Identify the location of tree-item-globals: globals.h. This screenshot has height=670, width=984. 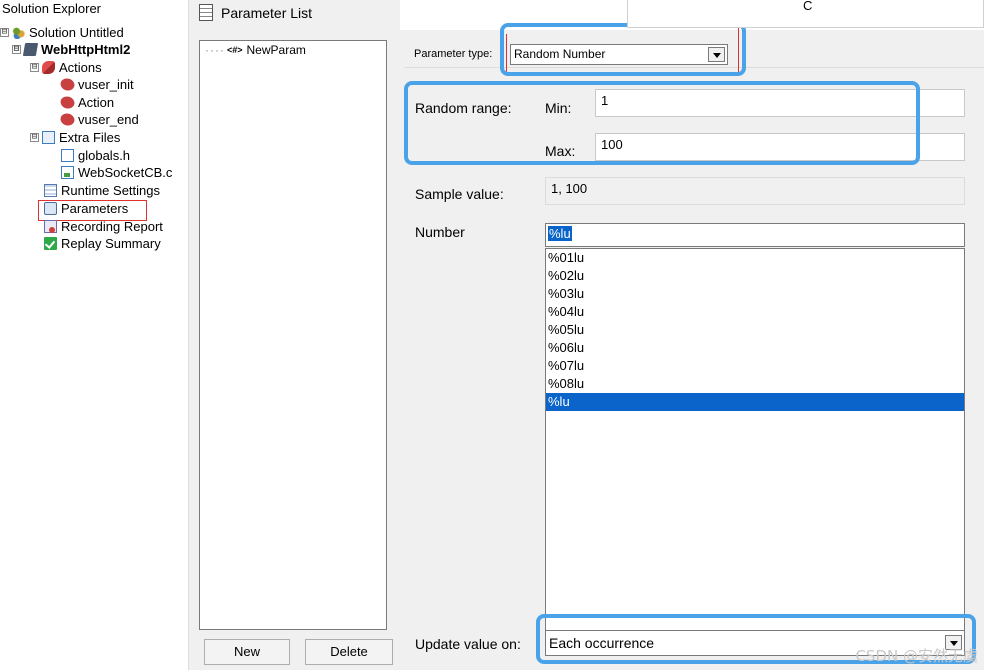
(95, 155).